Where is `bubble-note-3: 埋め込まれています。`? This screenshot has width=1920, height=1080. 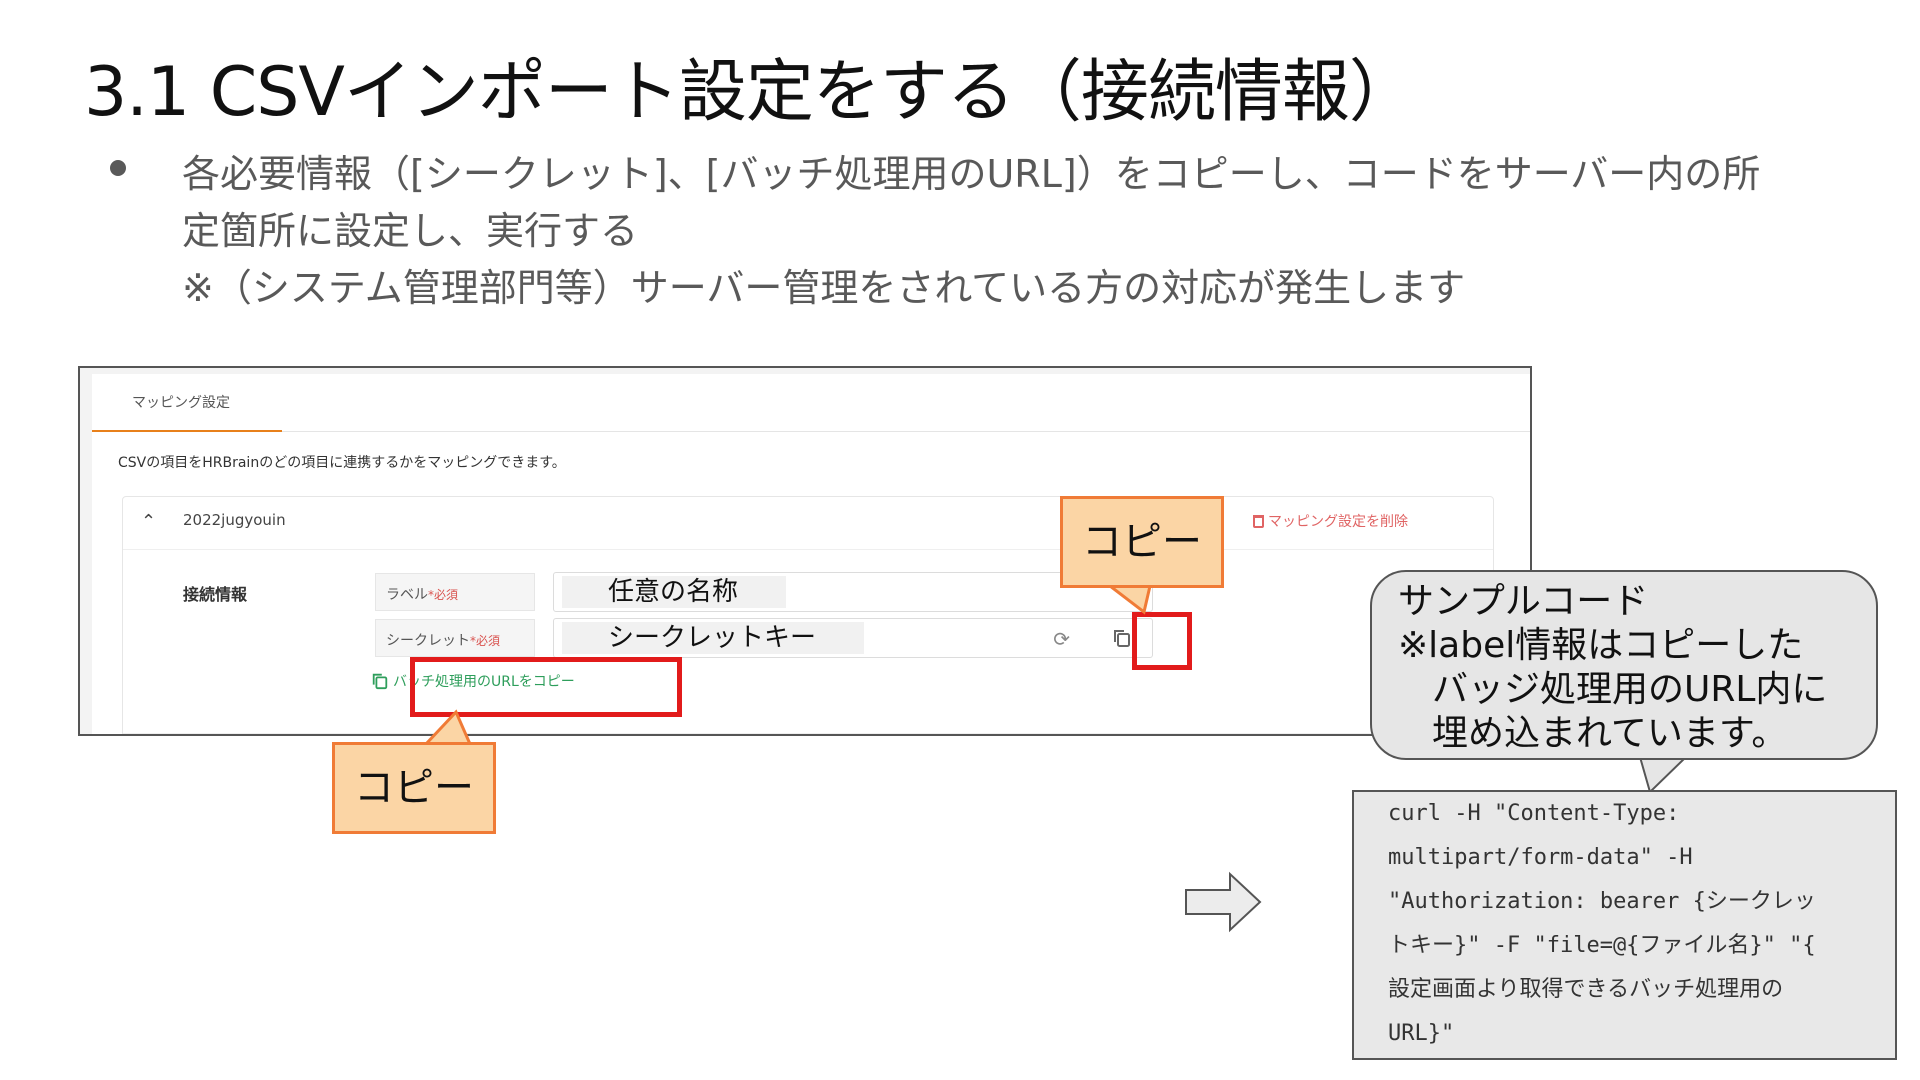
bubble-note-3: 埋め込まれています。 is located at coordinates (1610, 733).